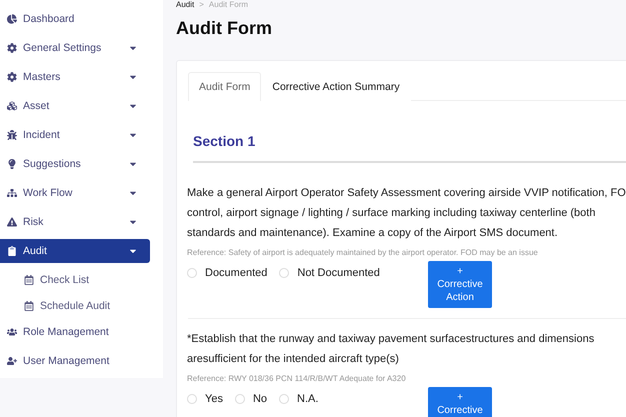 The width and height of the screenshot is (626, 417). I want to click on radio-option: N.A., so click(298, 399).